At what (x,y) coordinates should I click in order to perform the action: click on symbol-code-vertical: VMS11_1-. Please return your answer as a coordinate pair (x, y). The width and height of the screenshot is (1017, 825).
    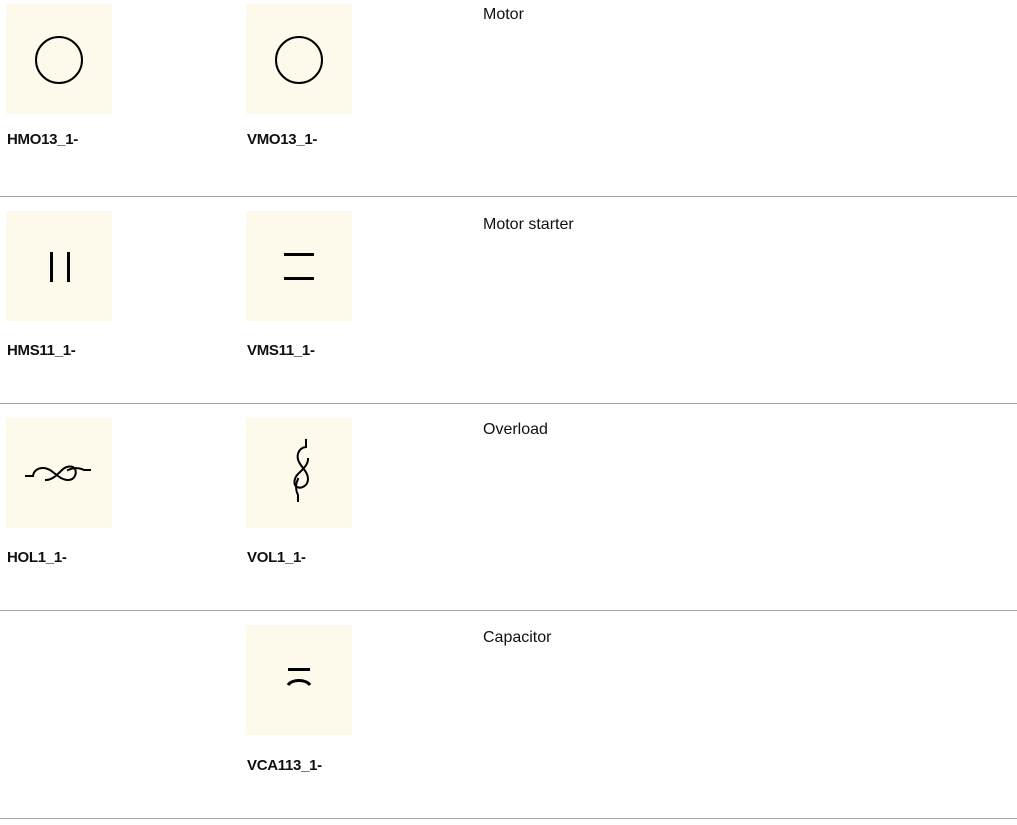
    Looking at the image, I should click on (281, 350).